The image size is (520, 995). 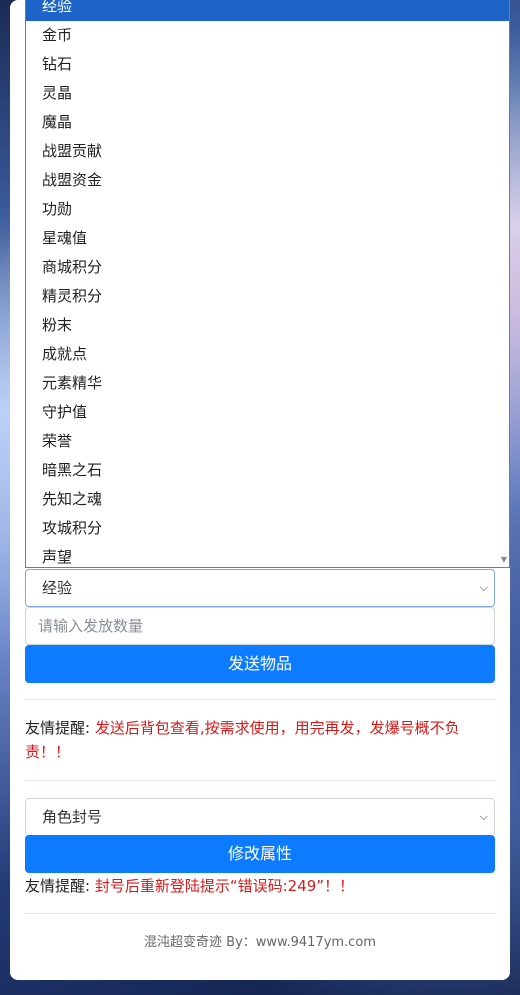 I want to click on reminder-text: 发送后背包查看,按需求使用，用完再发，发爆号概不负责！！, so click(x=242, y=740).